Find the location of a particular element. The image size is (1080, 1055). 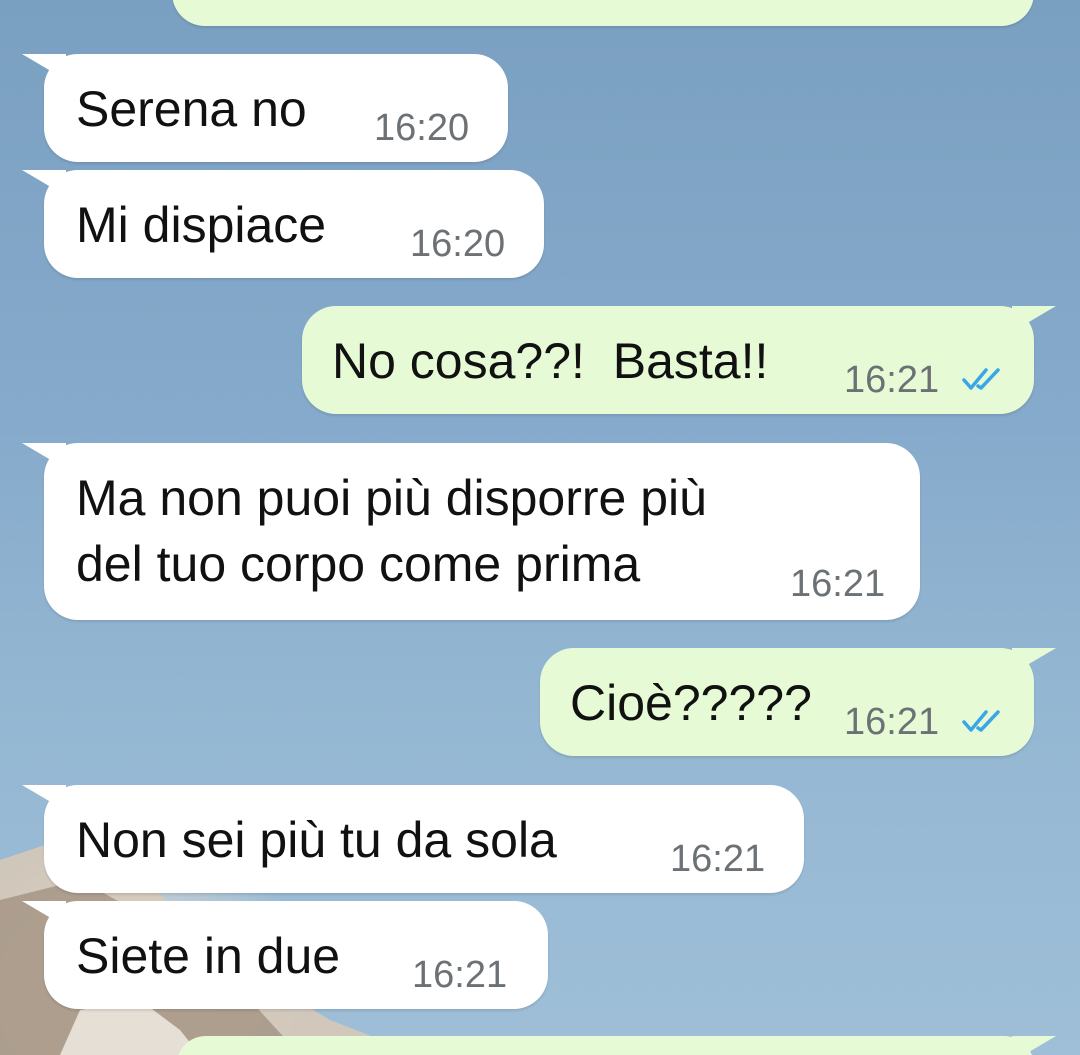

message-text: Siete in due is located at coordinates (208, 956).